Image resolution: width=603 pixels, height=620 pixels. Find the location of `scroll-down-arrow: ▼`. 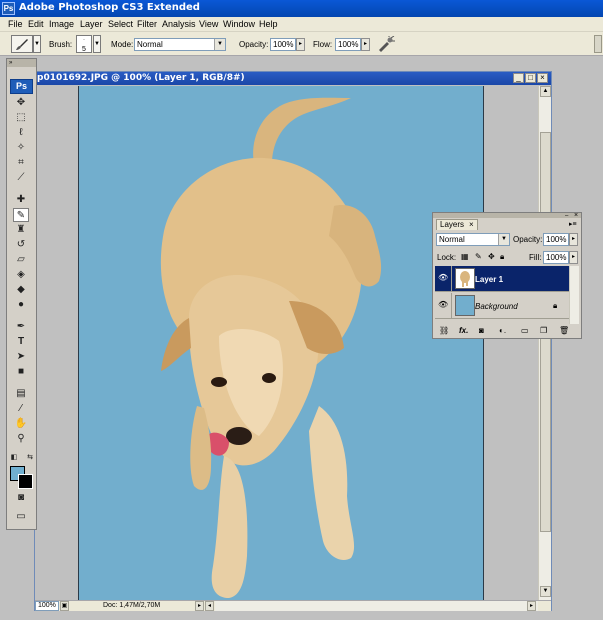

scroll-down-arrow: ▼ is located at coordinates (545, 591).